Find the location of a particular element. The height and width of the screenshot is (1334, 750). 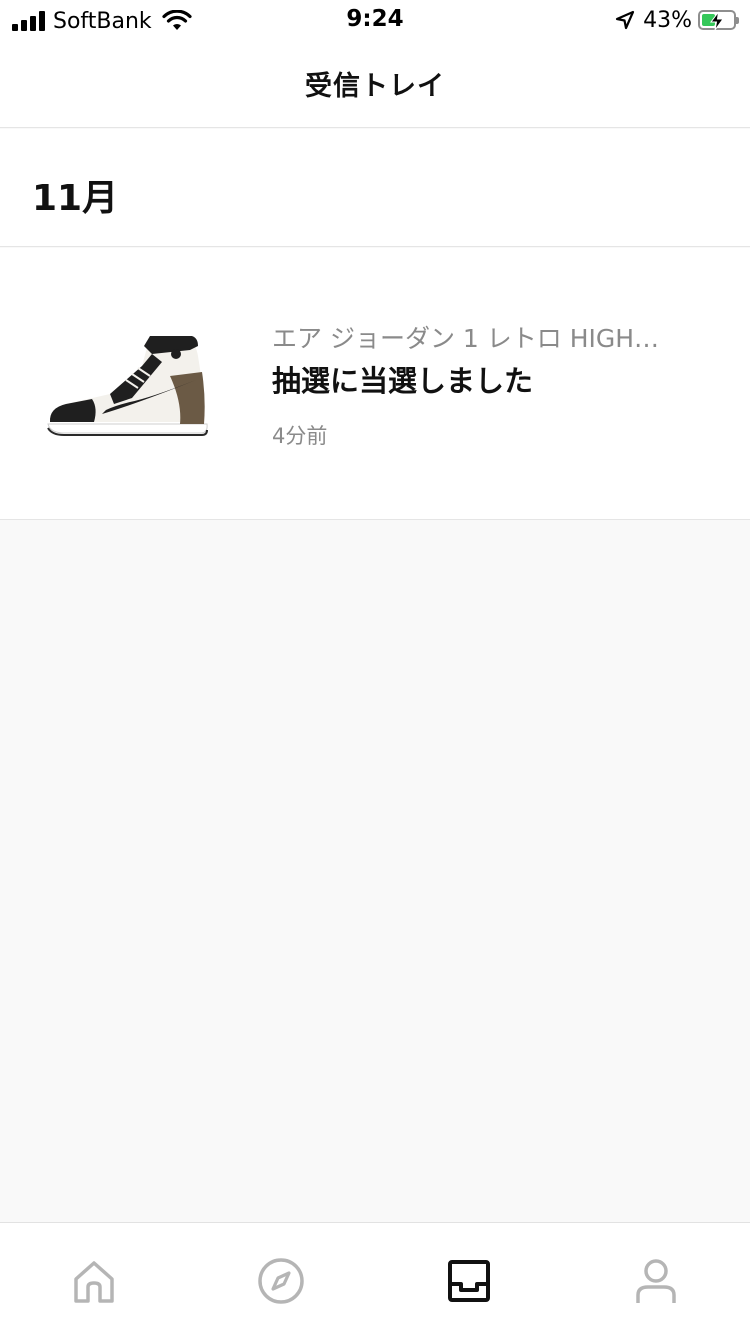

battery-charging-icon is located at coordinates (718, 20).